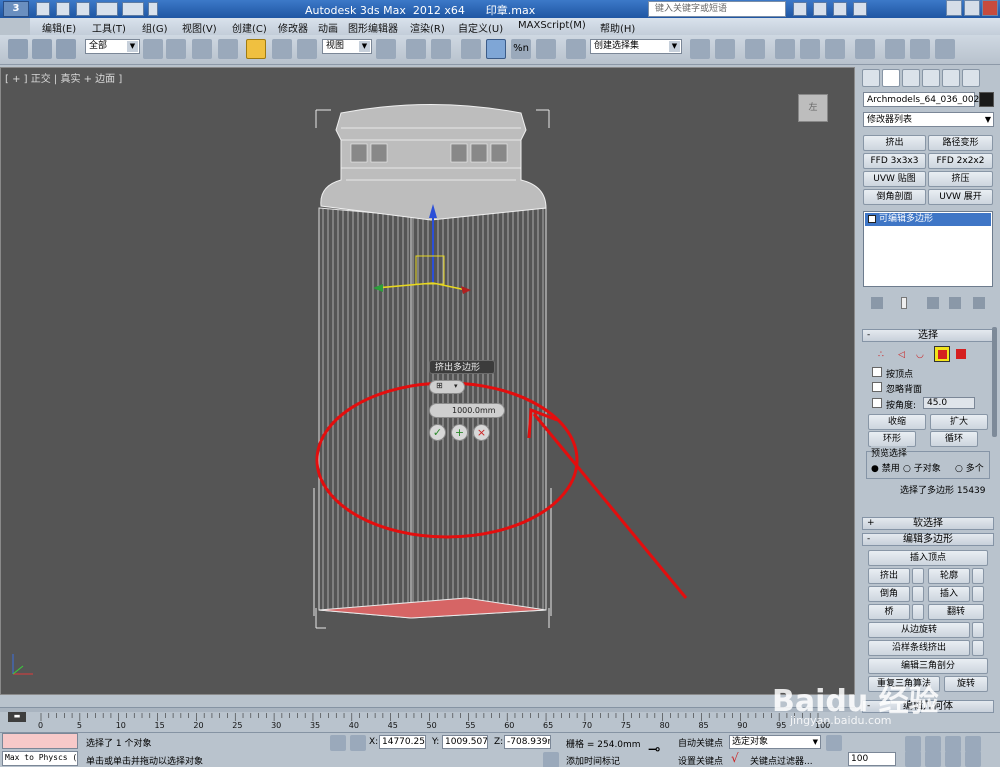  Describe the element at coordinates (249, 27) in the screenshot. I see `menu-create: 创建(C)` at that location.